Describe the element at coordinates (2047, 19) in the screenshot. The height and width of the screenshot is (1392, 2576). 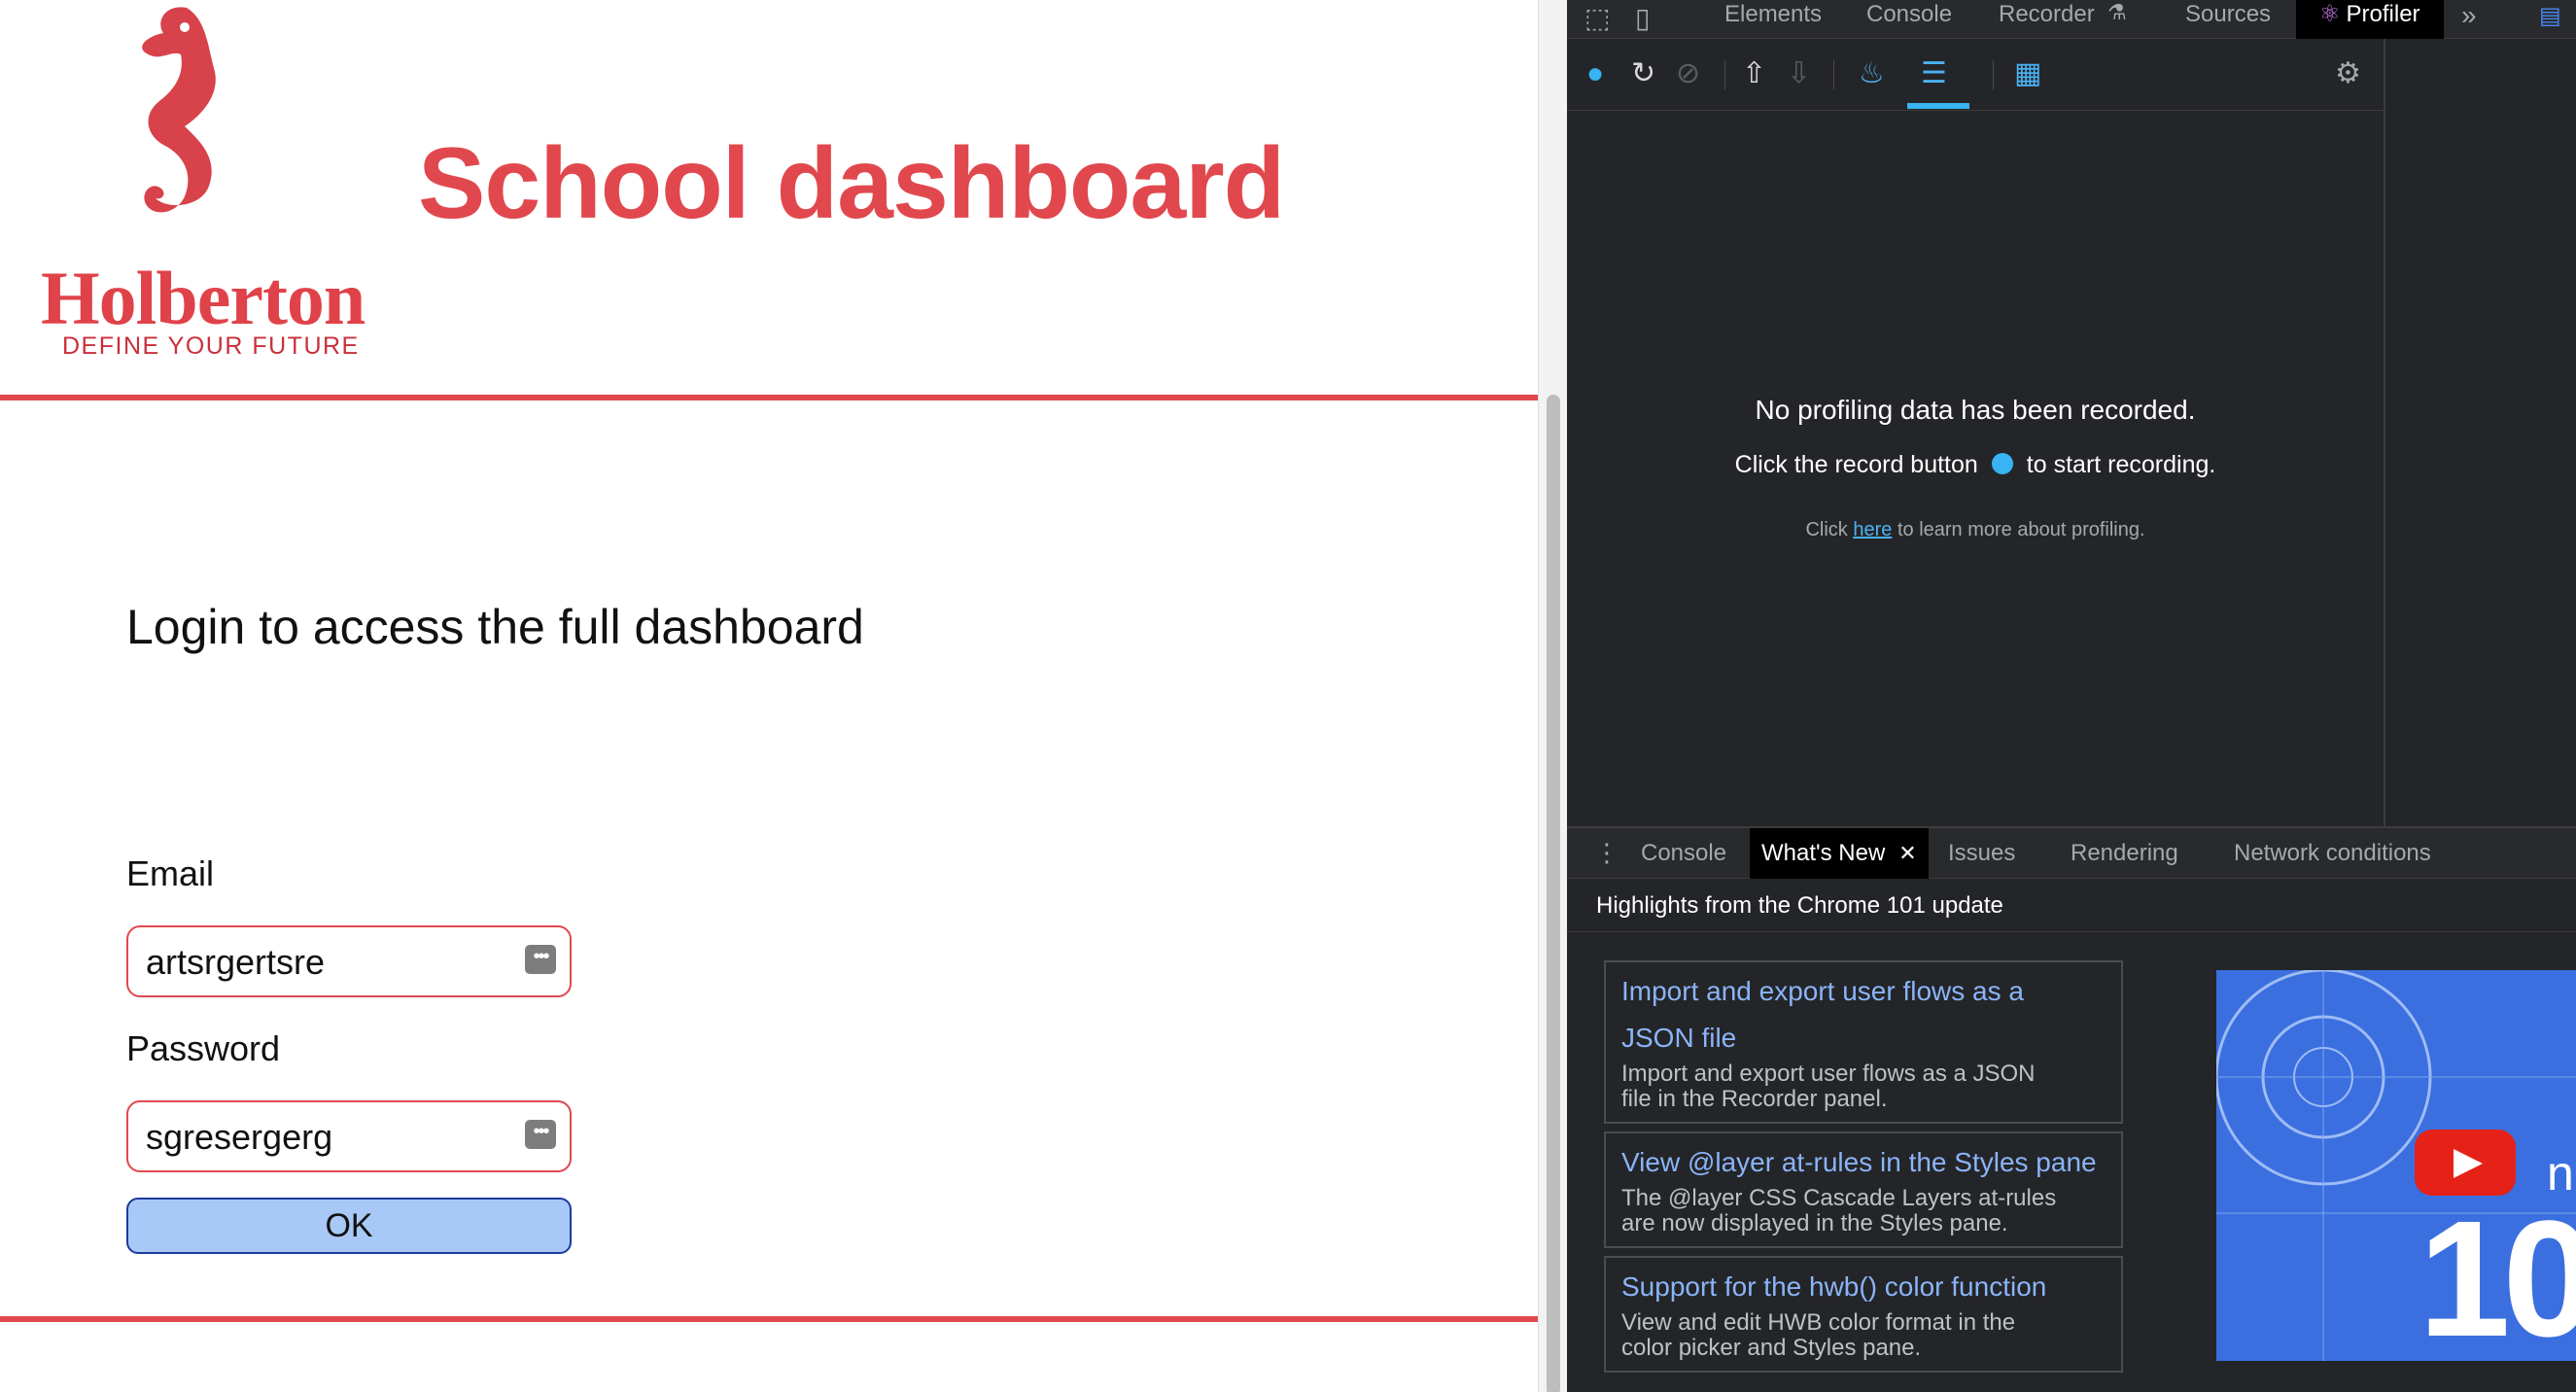
I see `tab-recorder: Recorder` at that location.